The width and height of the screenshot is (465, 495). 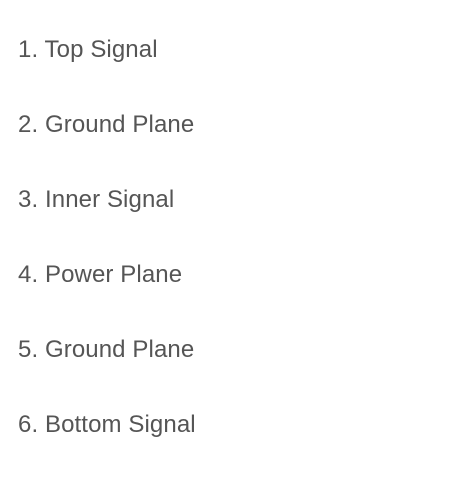 I want to click on layer-item-ground-plane-2: 5. Ground Plane, so click(x=107, y=371).